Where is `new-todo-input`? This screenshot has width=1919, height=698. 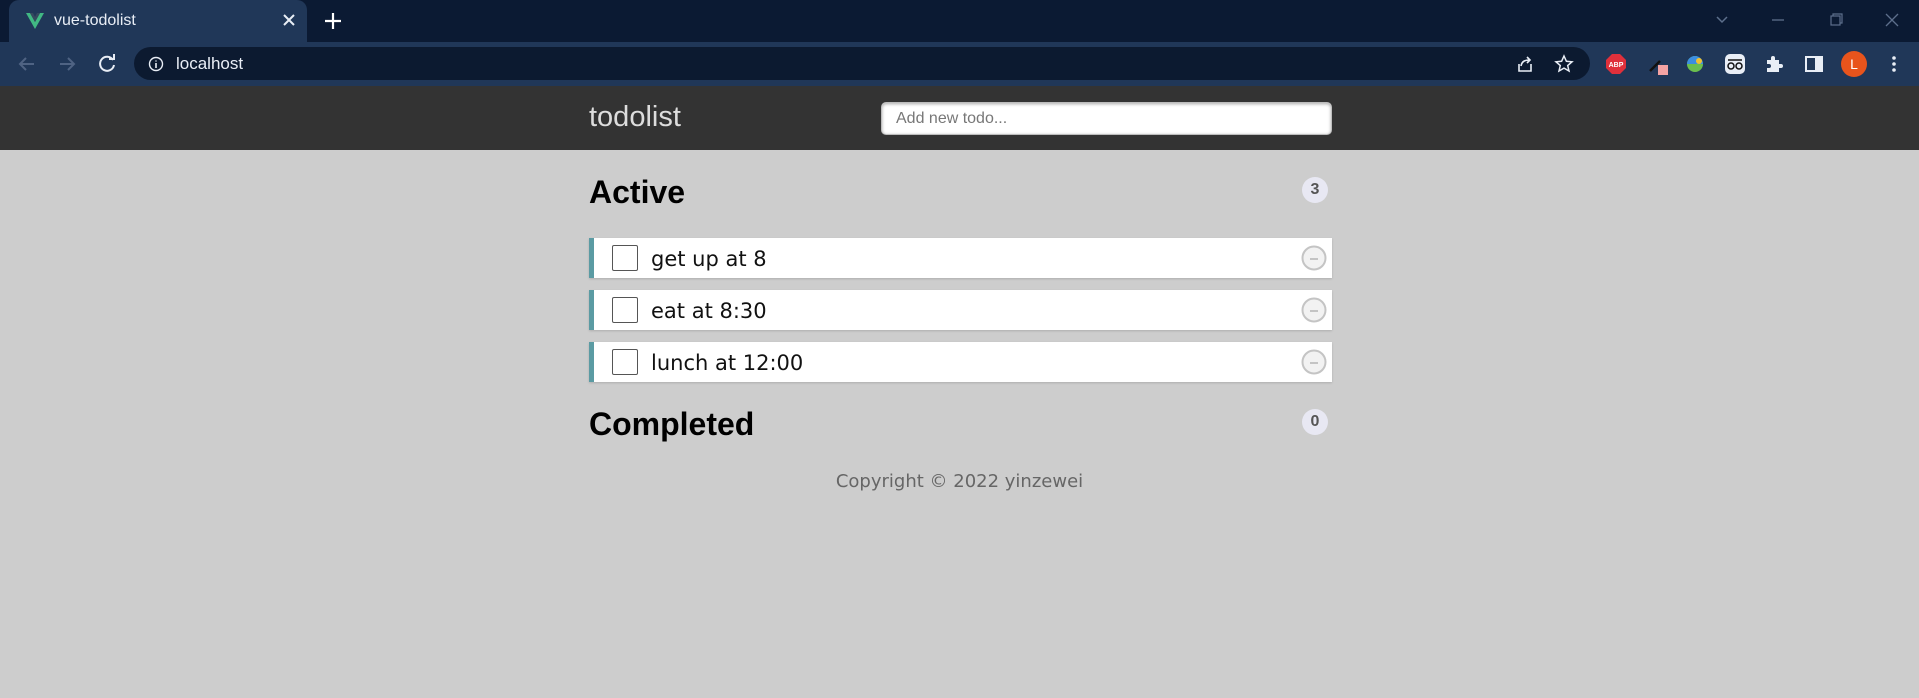
new-todo-input is located at coordinates (1106, 118).